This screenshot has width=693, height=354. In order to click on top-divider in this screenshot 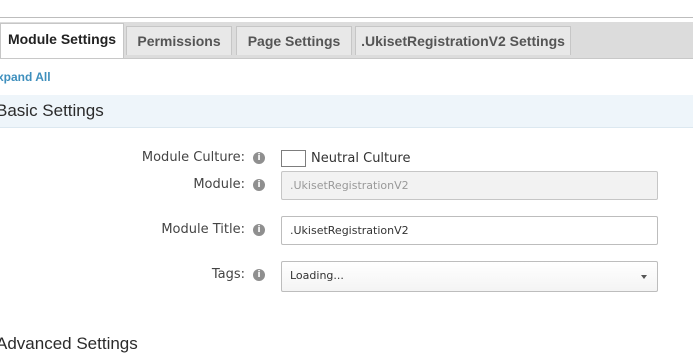, I will do `click(346, 17)`.